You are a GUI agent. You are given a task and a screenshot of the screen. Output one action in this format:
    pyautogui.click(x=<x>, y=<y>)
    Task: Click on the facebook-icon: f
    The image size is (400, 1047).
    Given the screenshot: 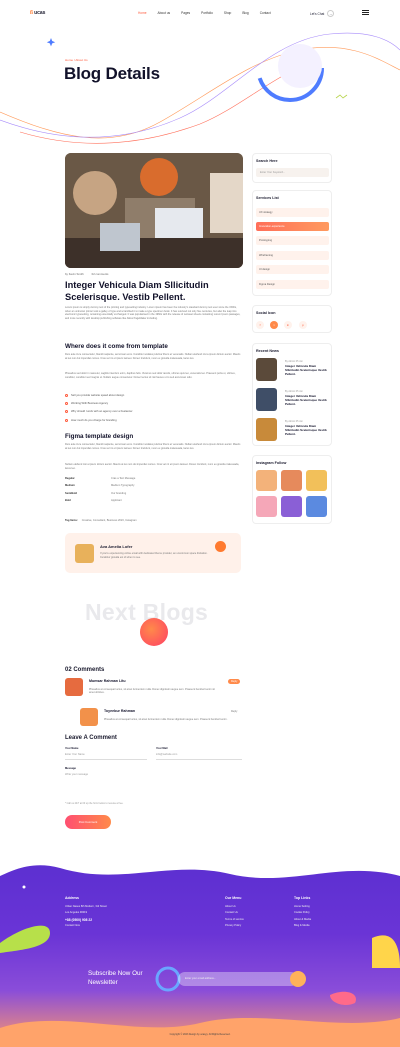 What is the action you would take?
    pyautogui.click(x=260, y=325)
    